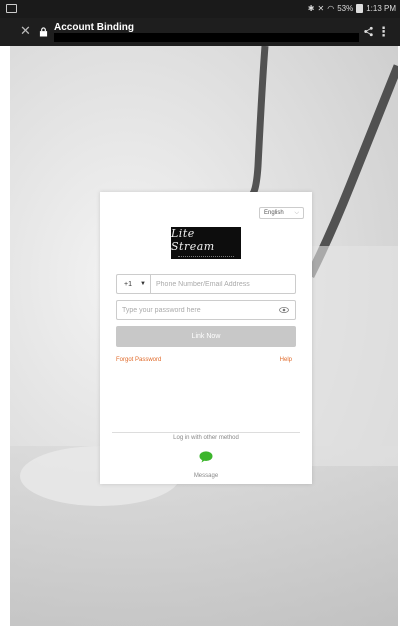 This screenshot has height=632, width=400. Describe the element at coordinates (345, 8) in the screenshot. I see `battery-percent: 53%` at that location.